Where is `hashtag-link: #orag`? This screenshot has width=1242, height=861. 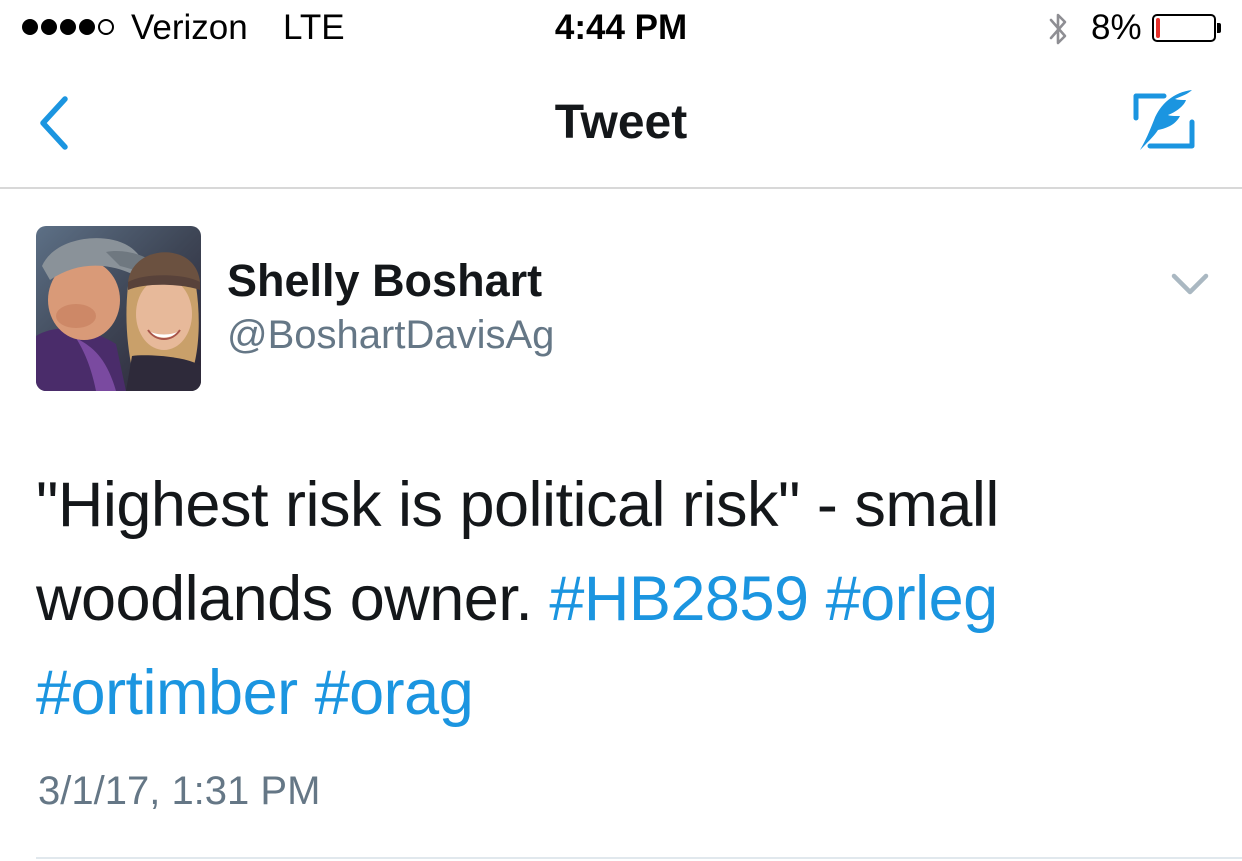
hashtag-link: #orag is located at coordinates (394, 693).